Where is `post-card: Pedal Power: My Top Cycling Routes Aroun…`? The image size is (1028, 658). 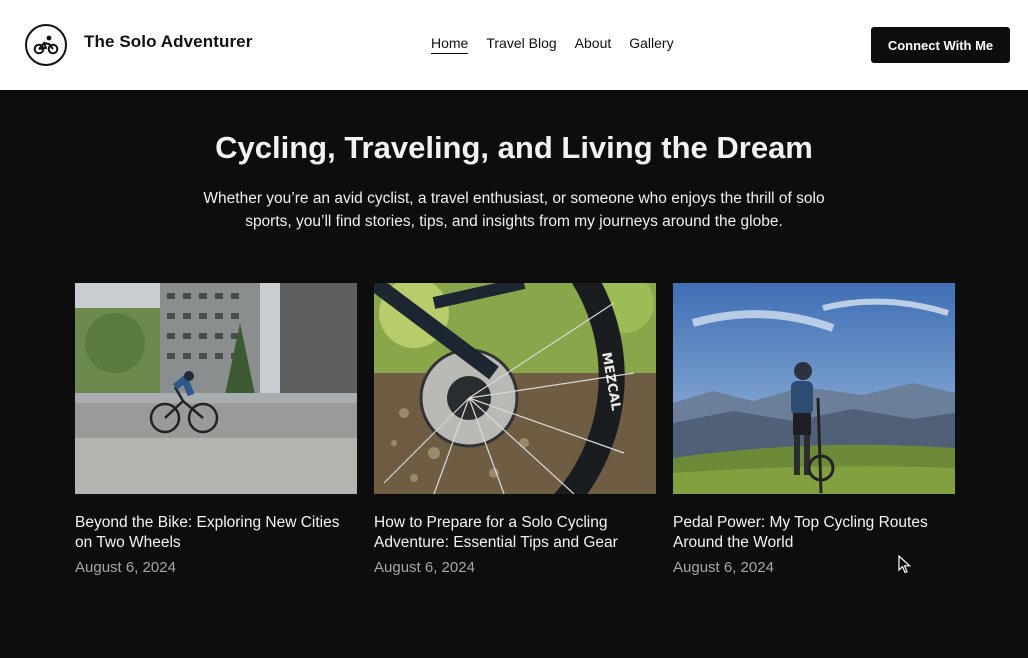
post-card: Pedal Power: My Top Cycling Routes Aroun… is located at coordinates (814, 429).